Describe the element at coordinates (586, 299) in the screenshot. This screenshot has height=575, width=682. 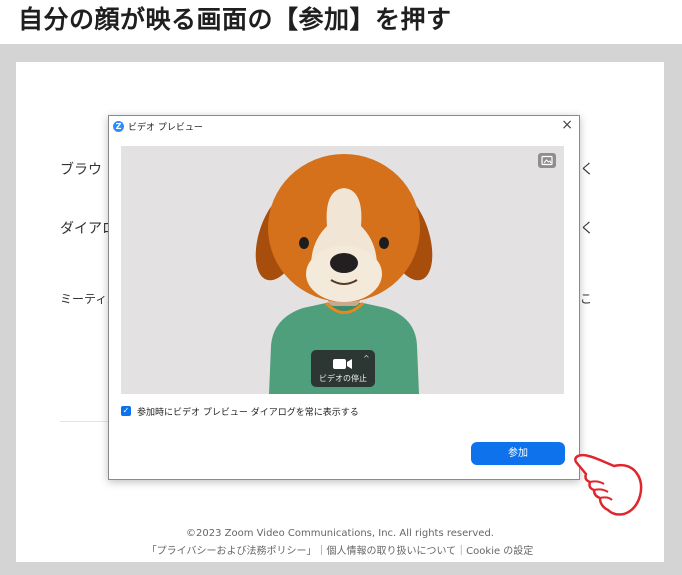
I see `background-fragment-3: こ` at that location.